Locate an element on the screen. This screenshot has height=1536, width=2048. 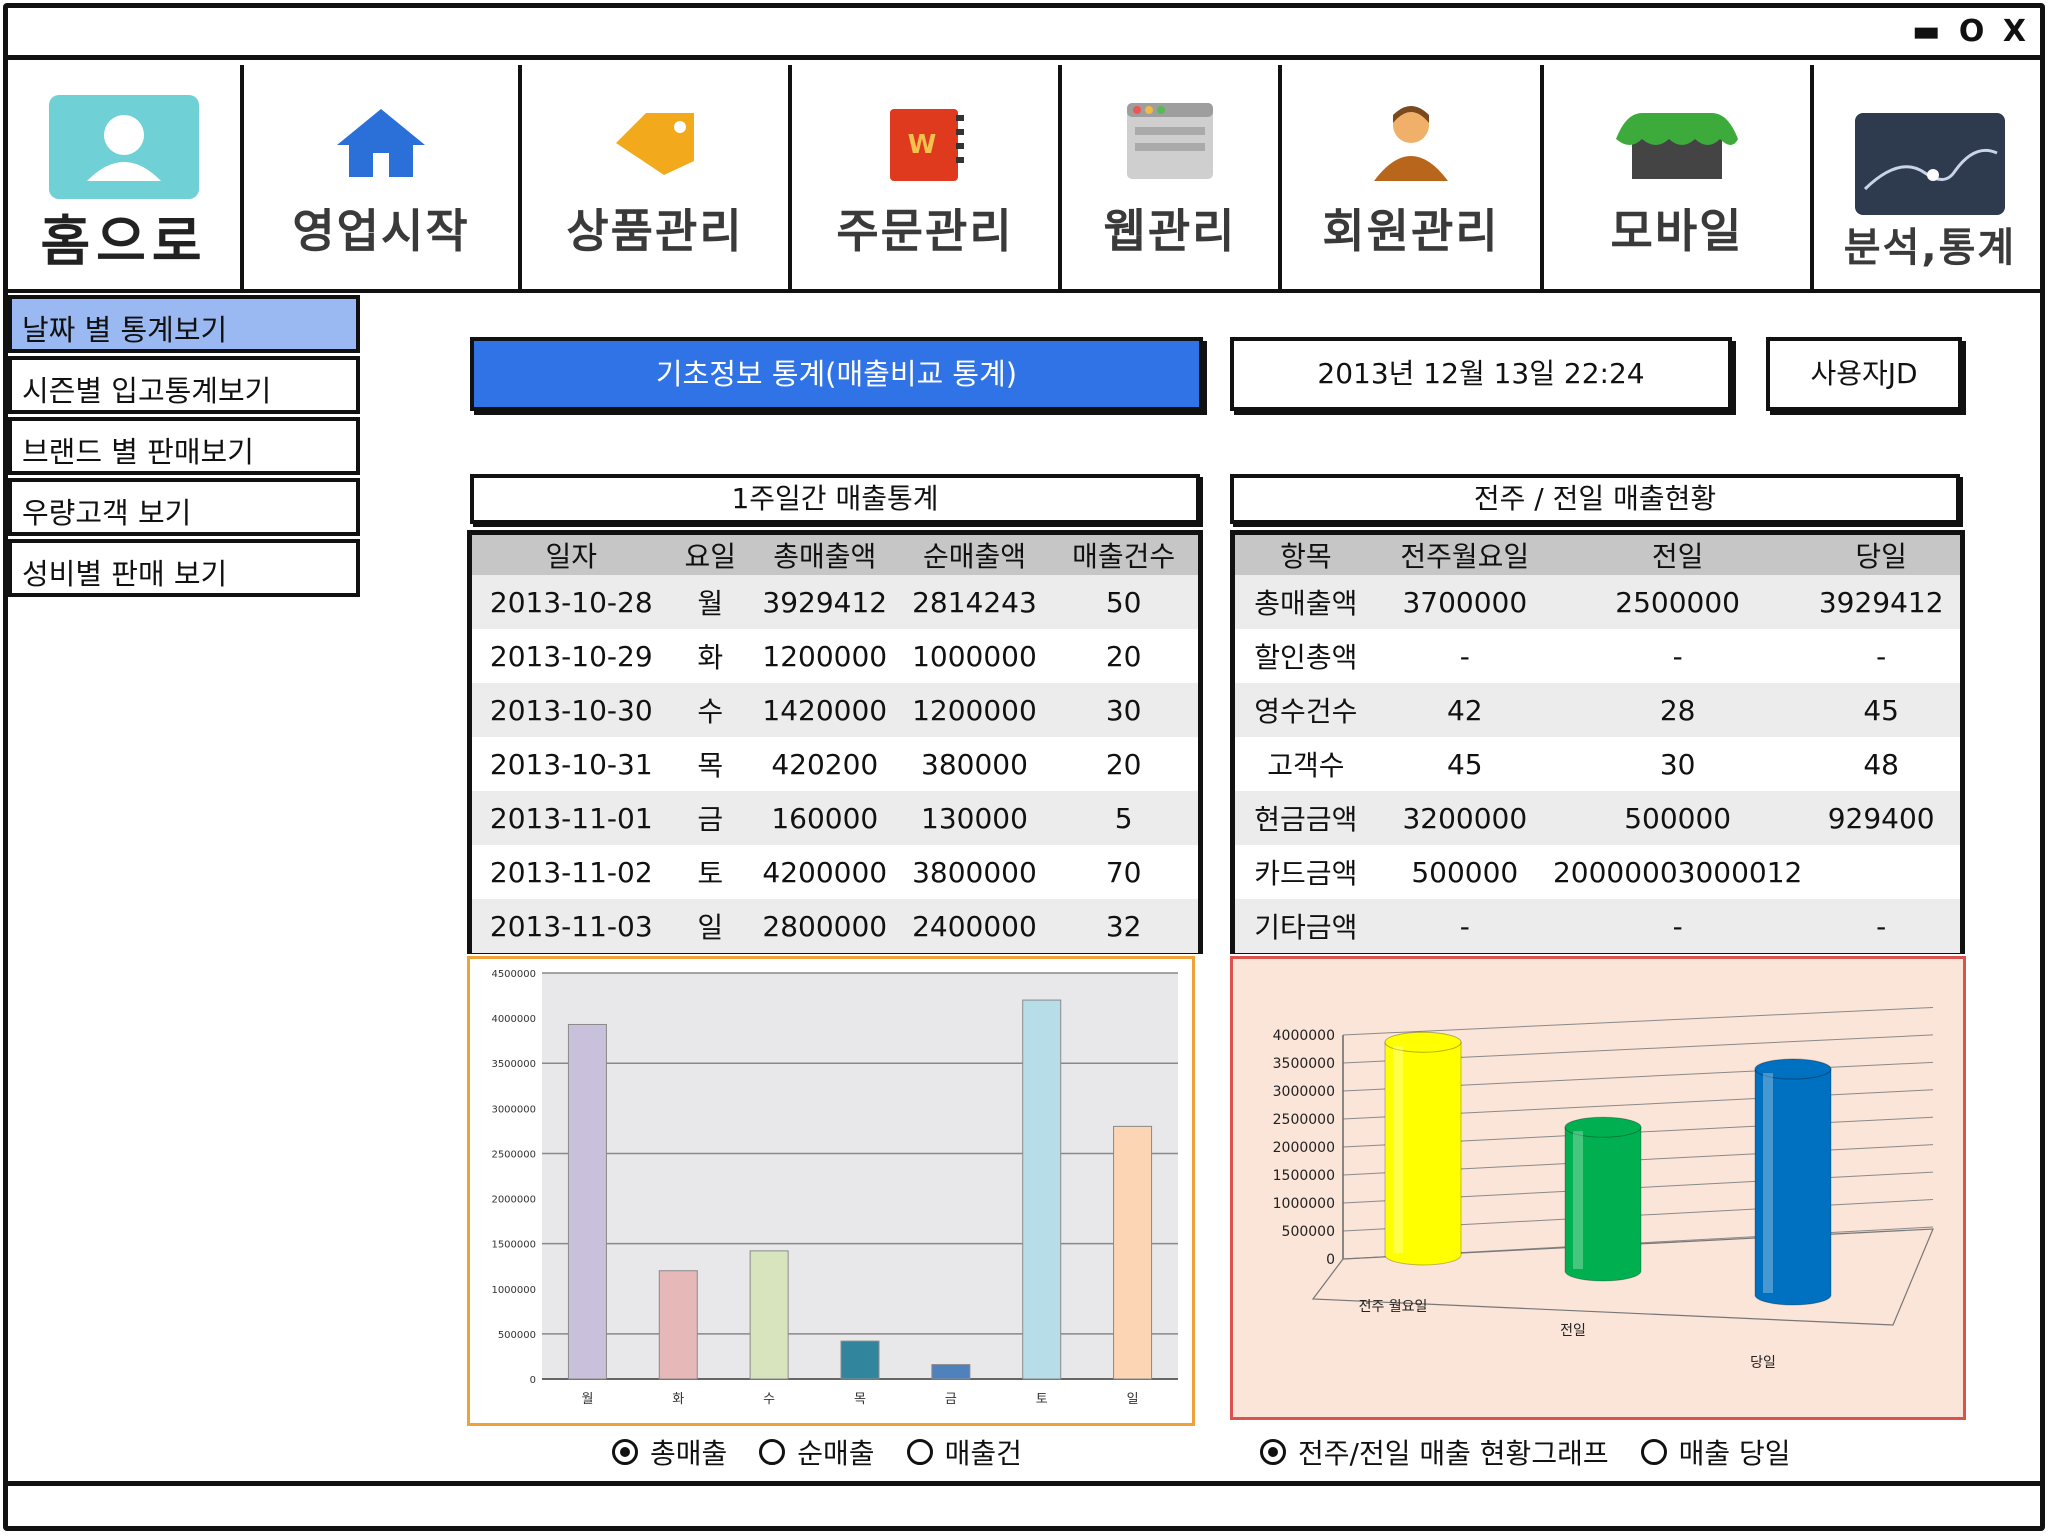
user-badge: 사용자JD is located at coordinates (1864, 374).